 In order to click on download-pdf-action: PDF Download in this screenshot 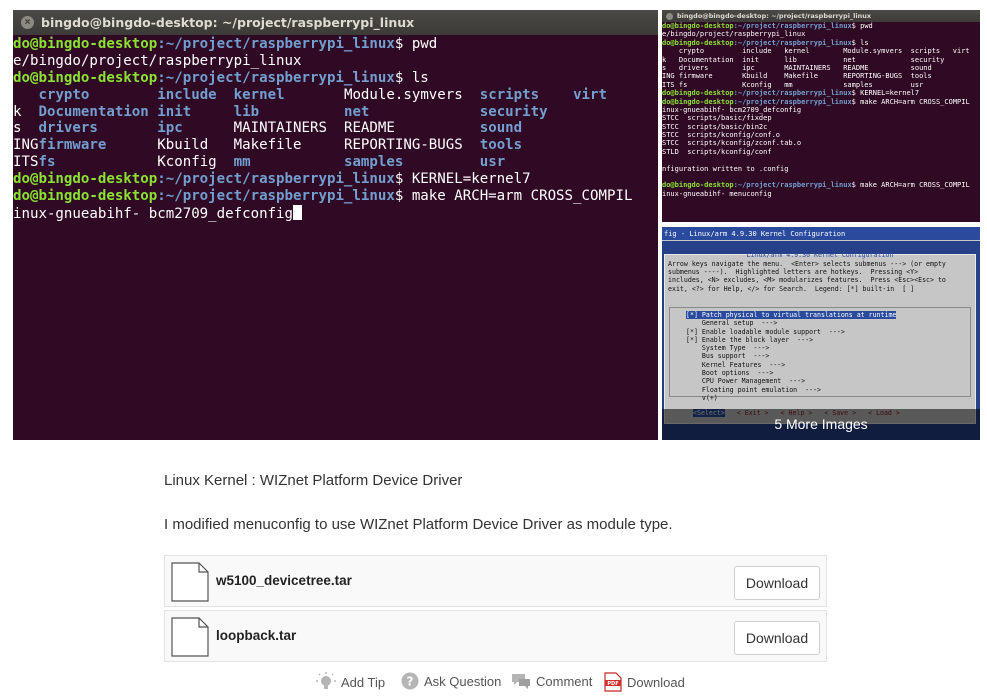, I will do `click(644, 682)`.